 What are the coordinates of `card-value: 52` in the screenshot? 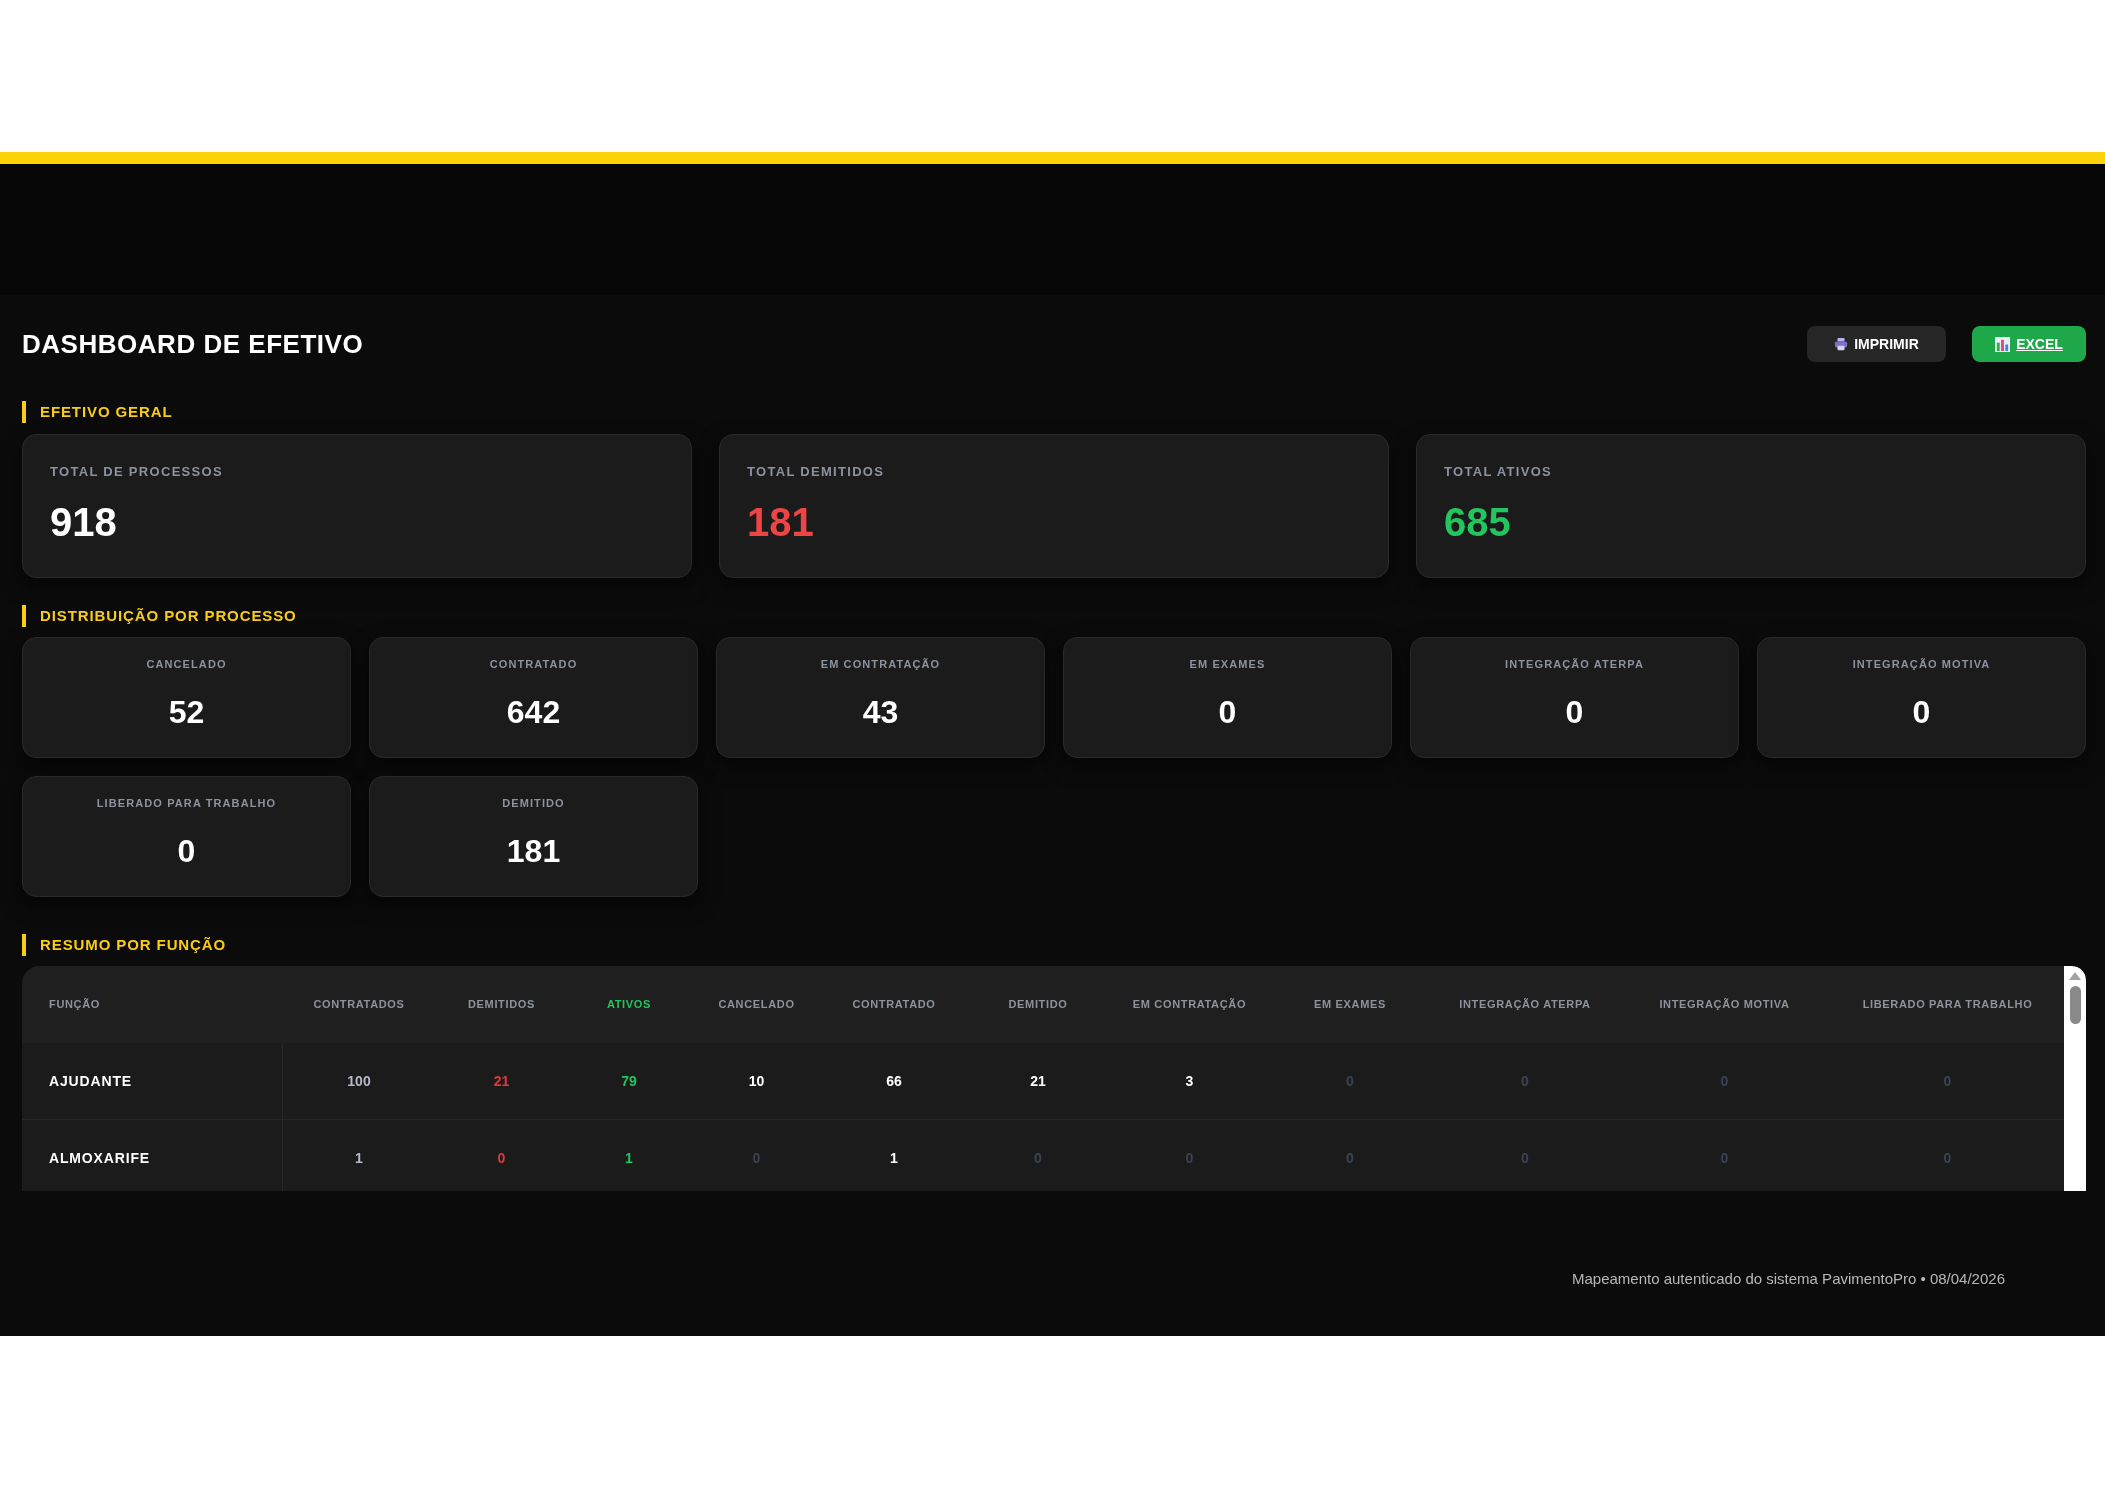 It's located at (186, 712).